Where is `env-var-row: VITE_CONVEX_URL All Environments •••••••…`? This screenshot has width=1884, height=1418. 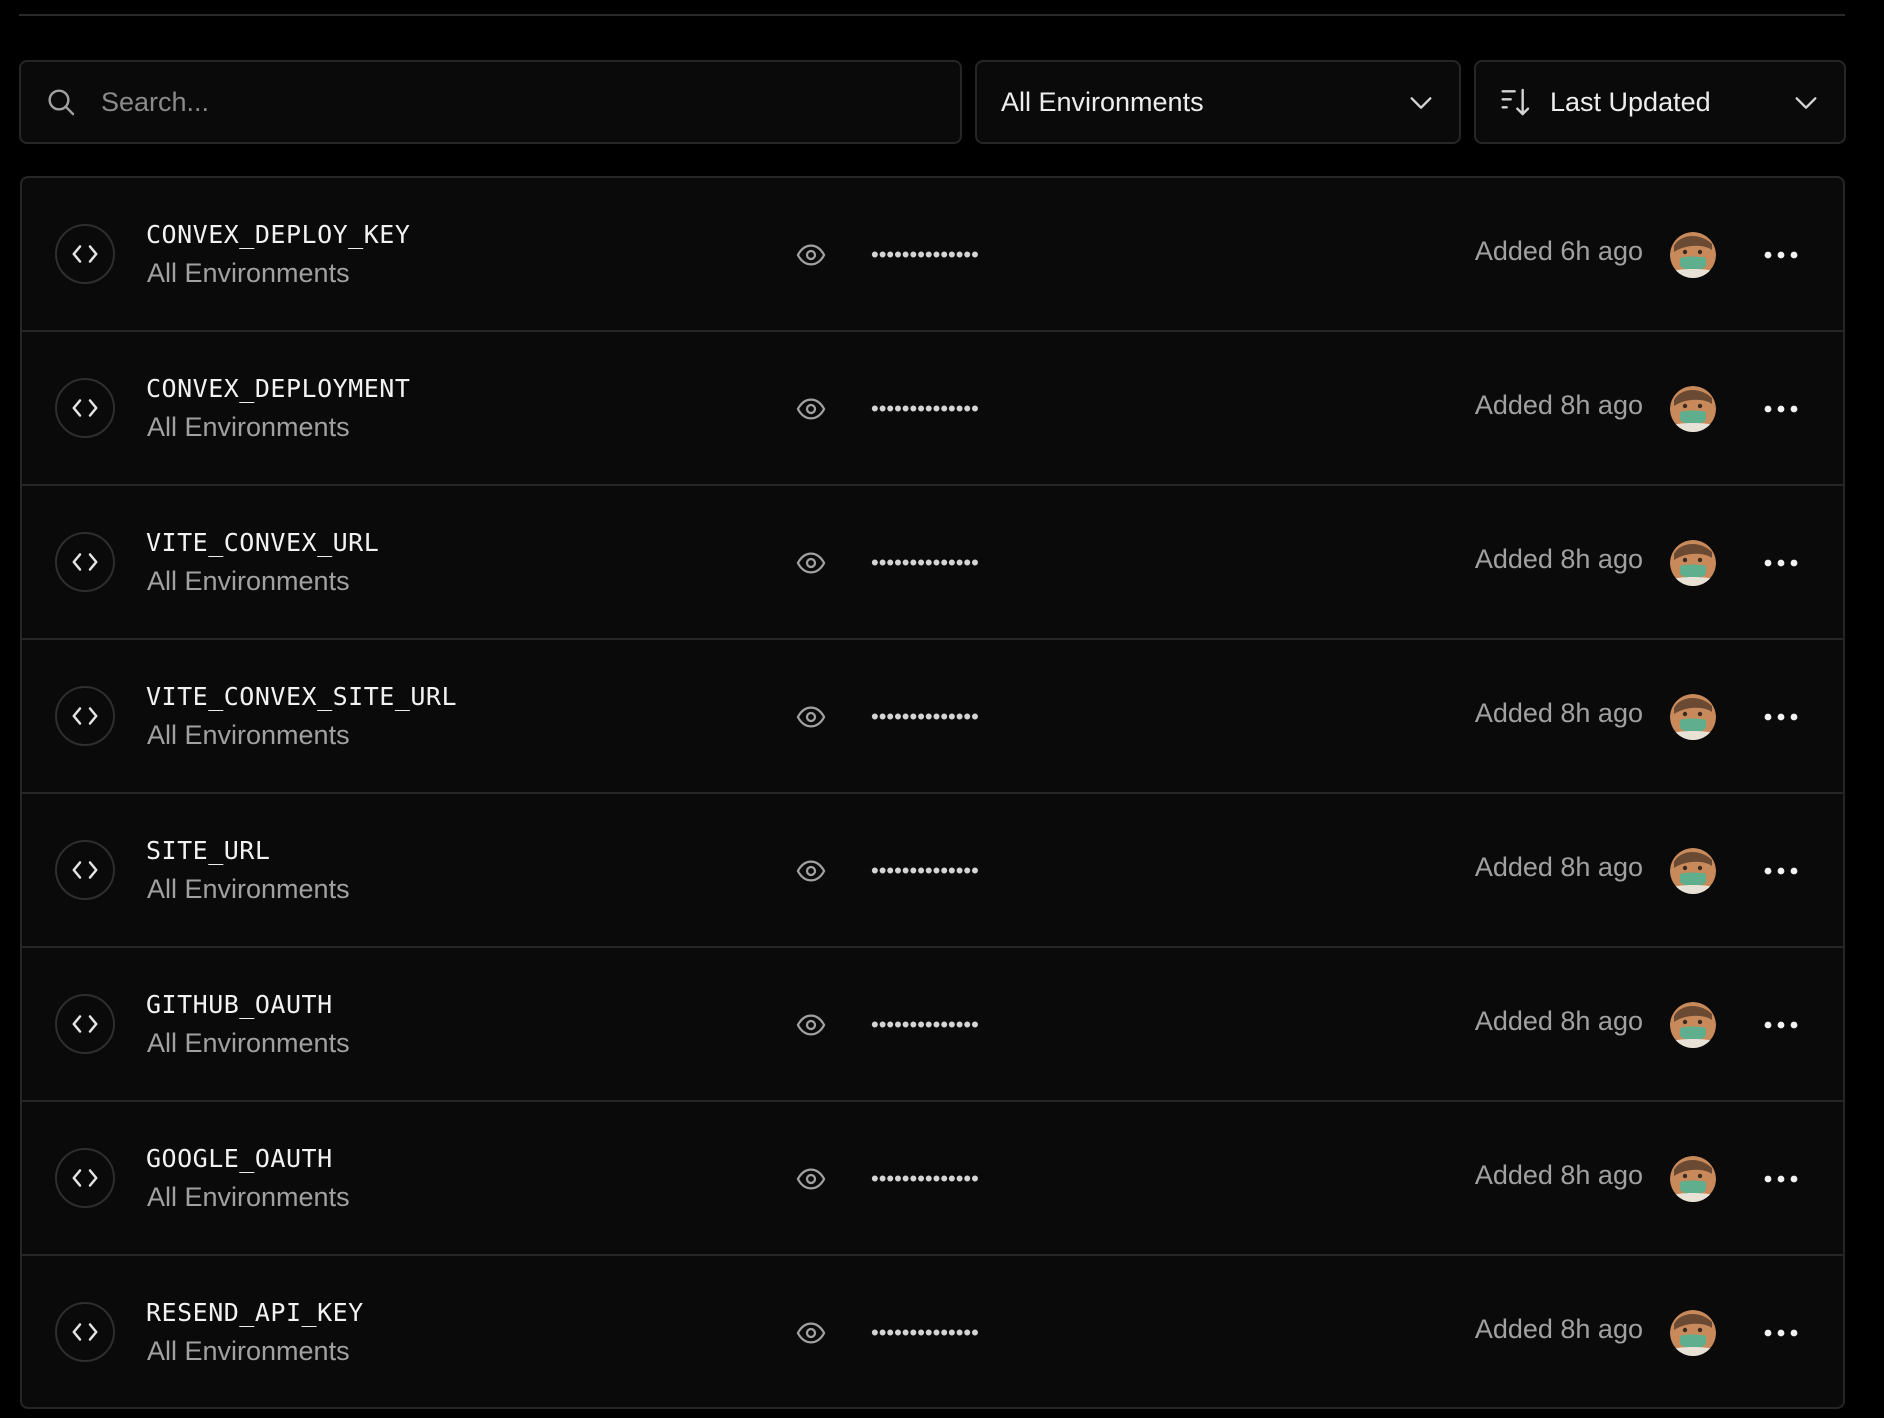 env-var-row: VITE_CONVEX_URL All Environments •••••••… is located at coordinates (932, 563).